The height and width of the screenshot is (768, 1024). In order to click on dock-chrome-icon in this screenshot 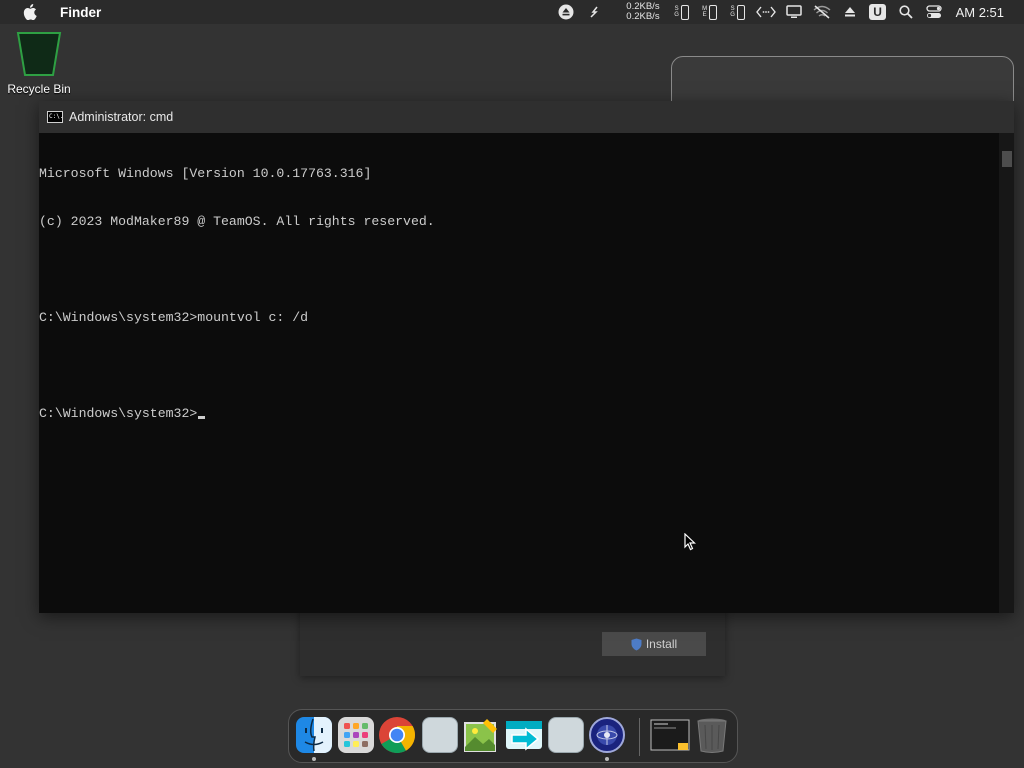, I will do `click(397, 735)`.